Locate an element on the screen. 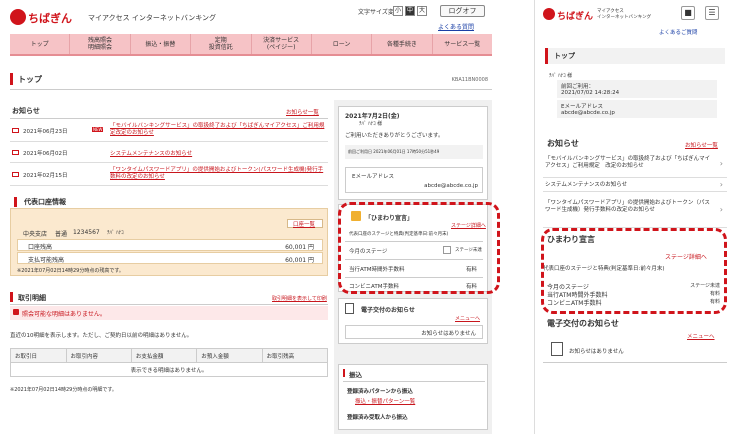  print-link: 取引明細を表示して印刷 is located at coordinates (299, 298).